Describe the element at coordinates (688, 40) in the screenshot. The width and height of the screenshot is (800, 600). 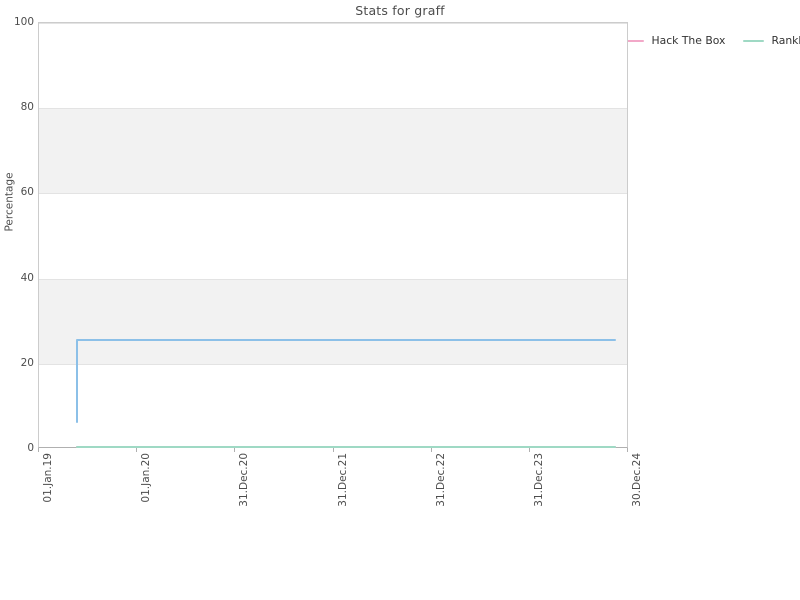
I see `legend-label: Hack The Box` at that location.